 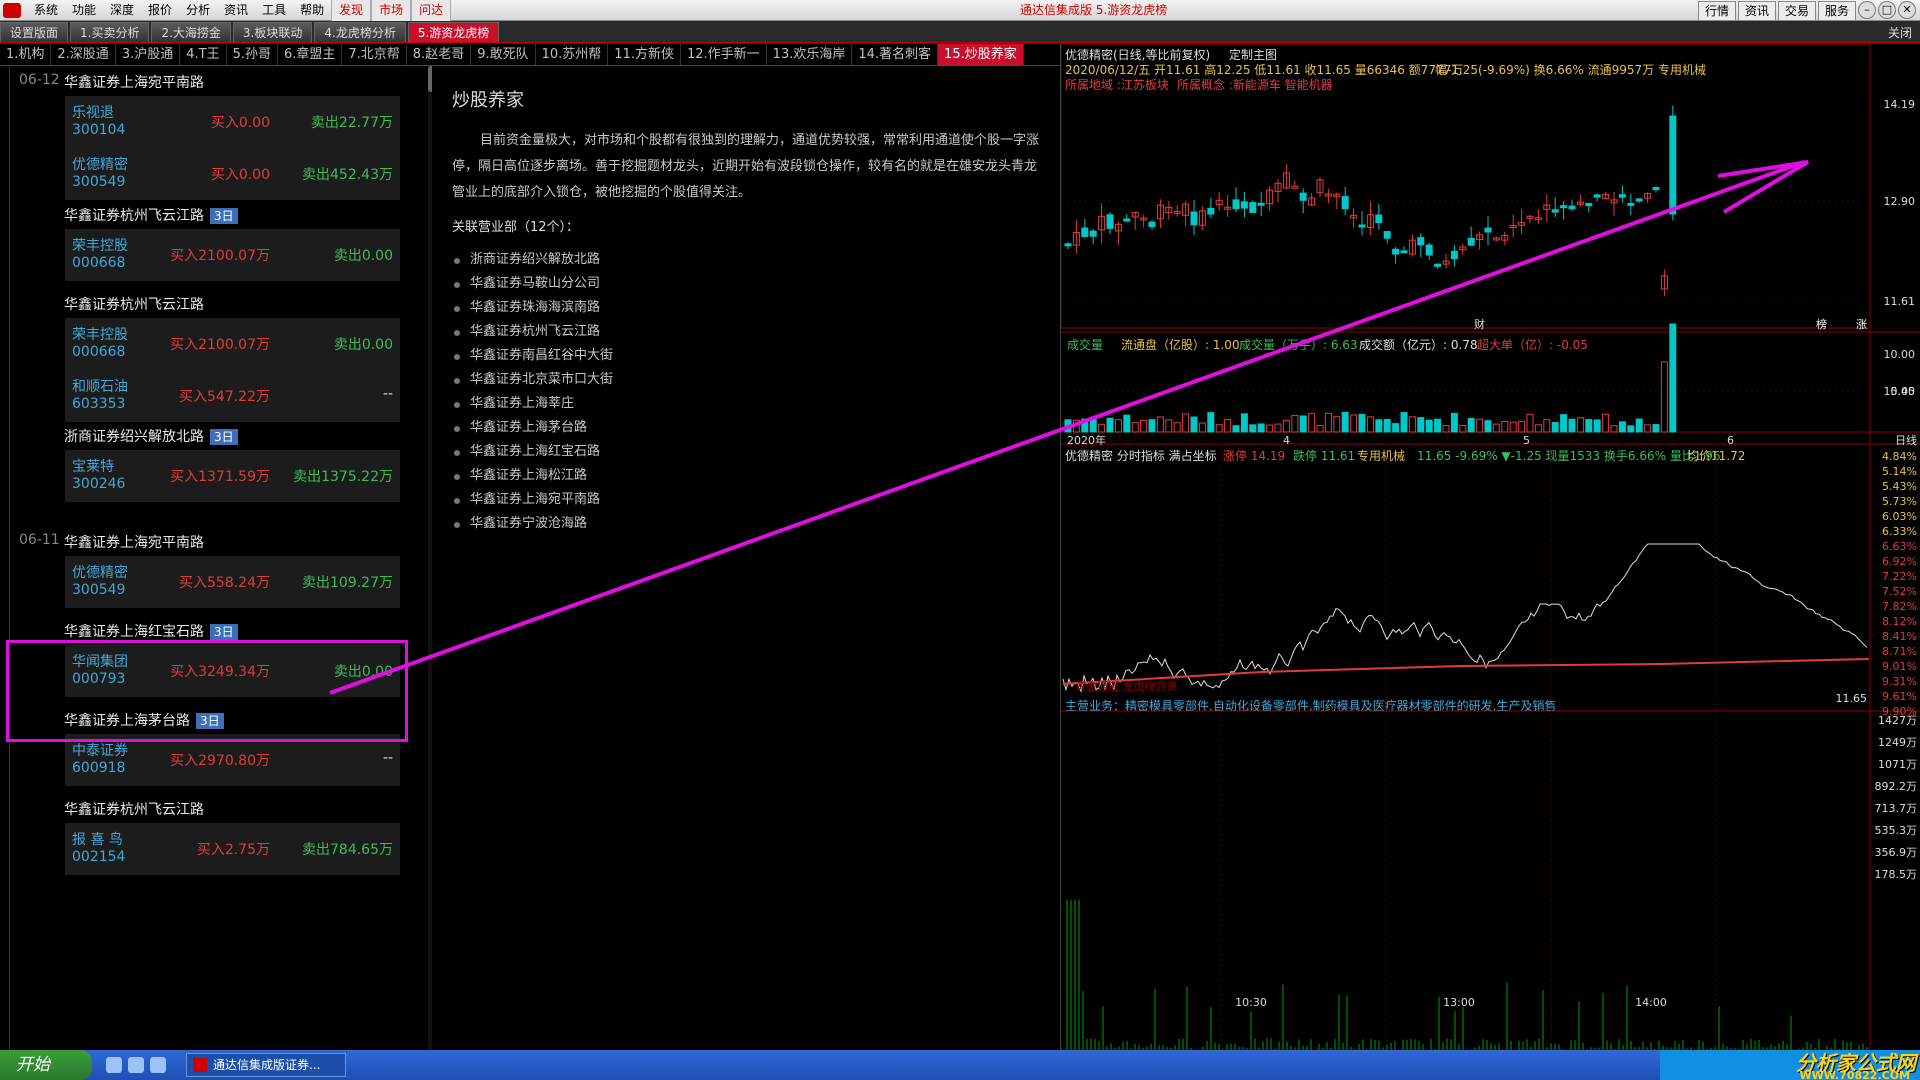 I want to click on close-icon: ✕, so click(x=1907, y=10).